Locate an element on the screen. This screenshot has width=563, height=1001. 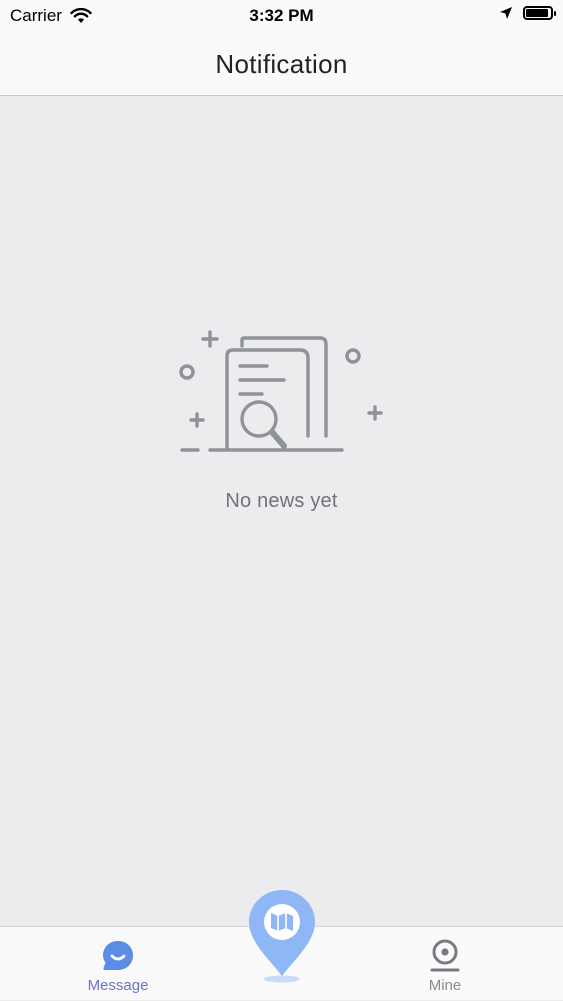
page-title: Notification is located at coordinates (281, 64).